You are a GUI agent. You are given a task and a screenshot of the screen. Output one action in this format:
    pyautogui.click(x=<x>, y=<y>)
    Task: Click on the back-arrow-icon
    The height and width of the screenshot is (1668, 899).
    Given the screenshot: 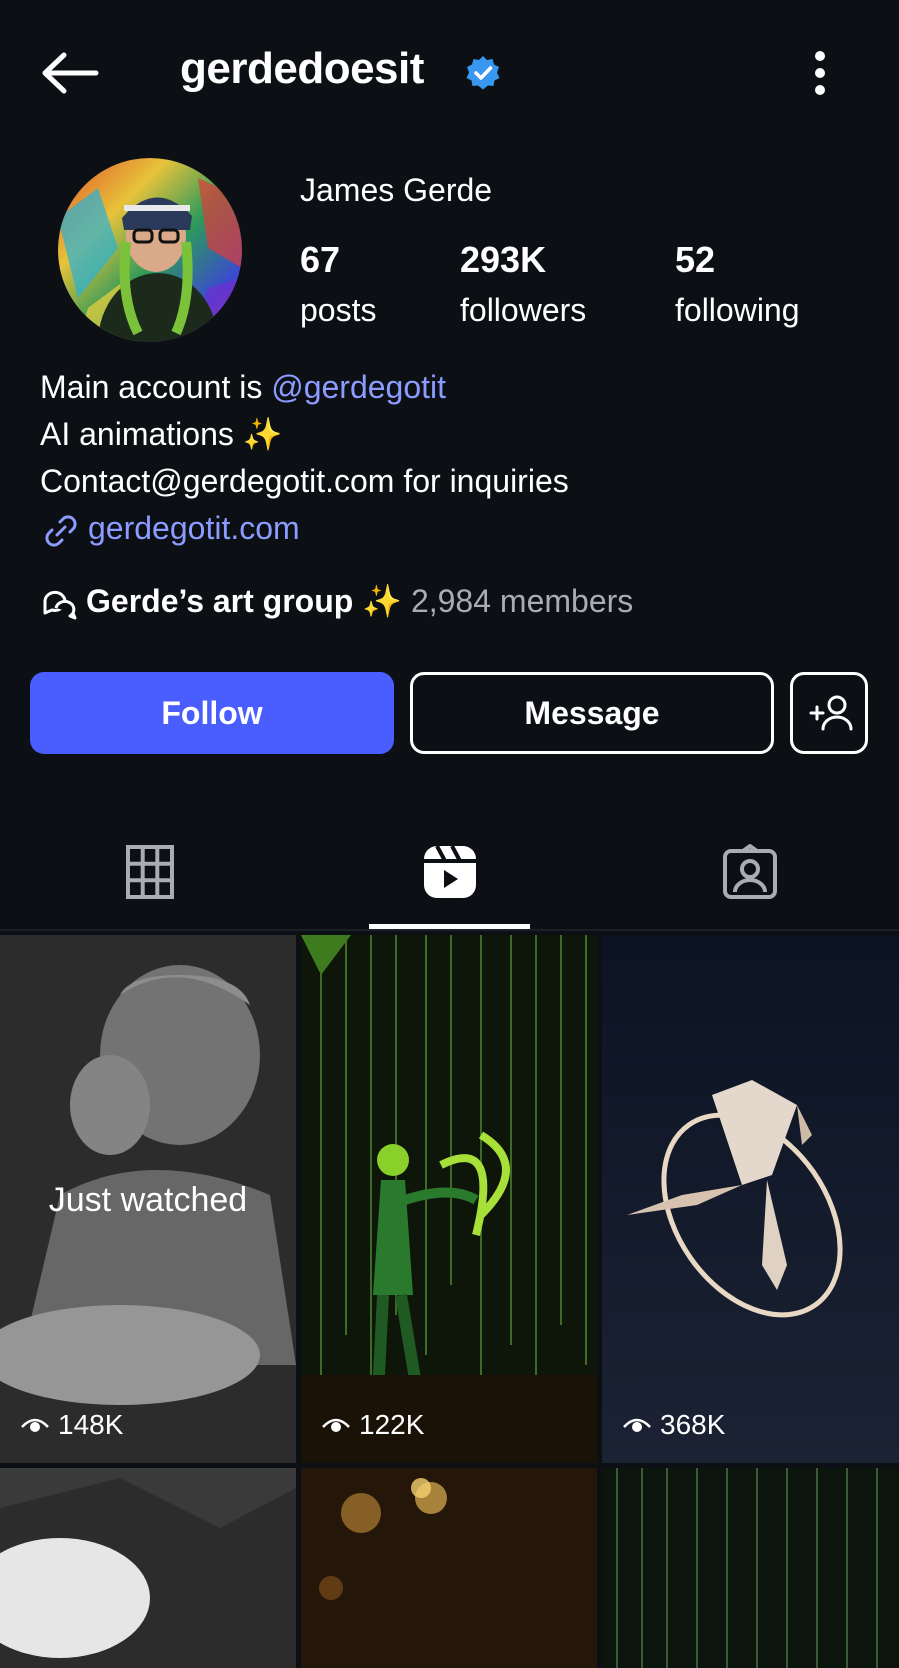 What is the action you would take?
    pyautogui.click(x=70, y=73)
    